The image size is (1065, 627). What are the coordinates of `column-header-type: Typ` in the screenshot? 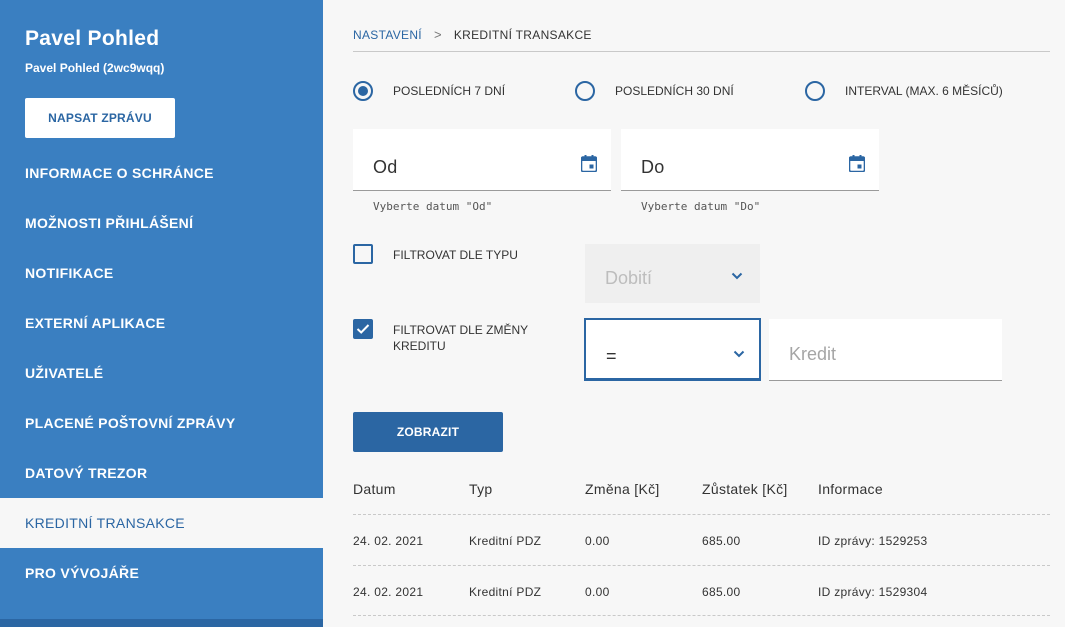 It's located at (480, 489).